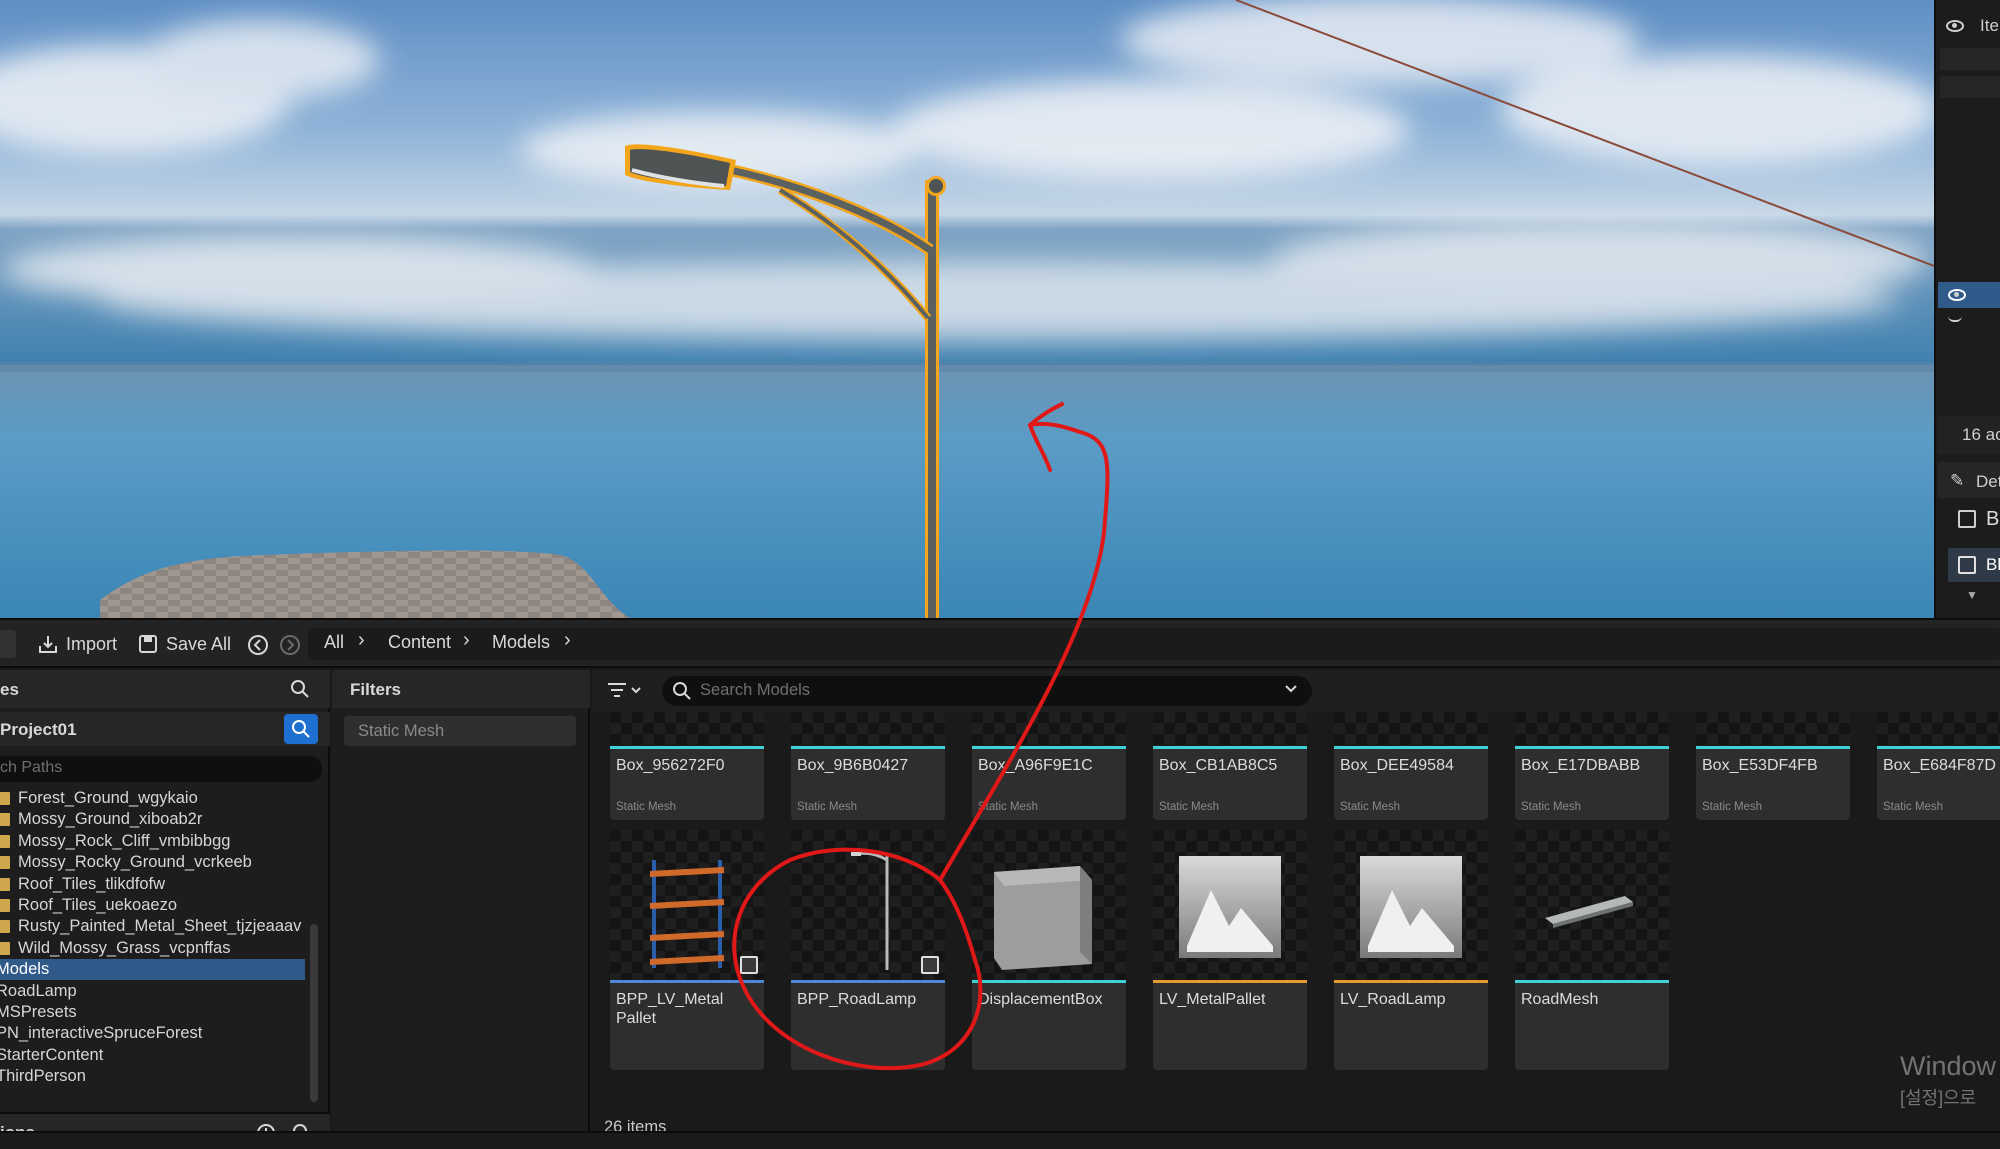 The image size is (2000, 1149). I want to click on search-models-input: Search Models, so click(987, 691).